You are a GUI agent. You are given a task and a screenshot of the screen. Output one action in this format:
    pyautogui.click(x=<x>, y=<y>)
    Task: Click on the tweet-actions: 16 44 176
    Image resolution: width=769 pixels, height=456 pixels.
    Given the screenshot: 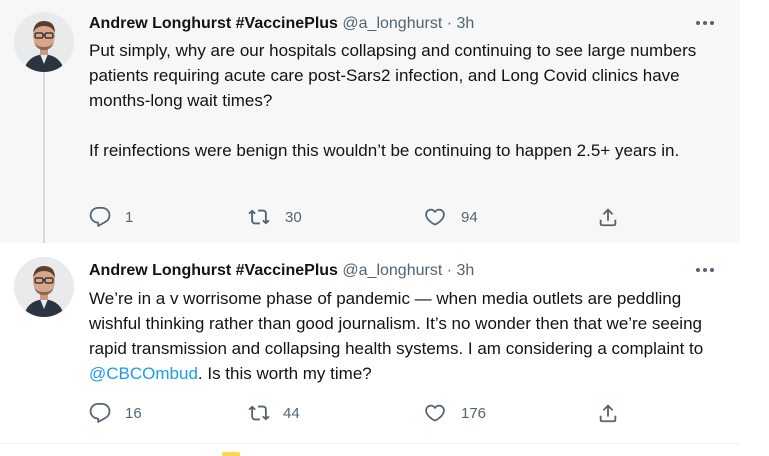 What is the action you would take?
    pyautogui.click(x=359, y=413)
    